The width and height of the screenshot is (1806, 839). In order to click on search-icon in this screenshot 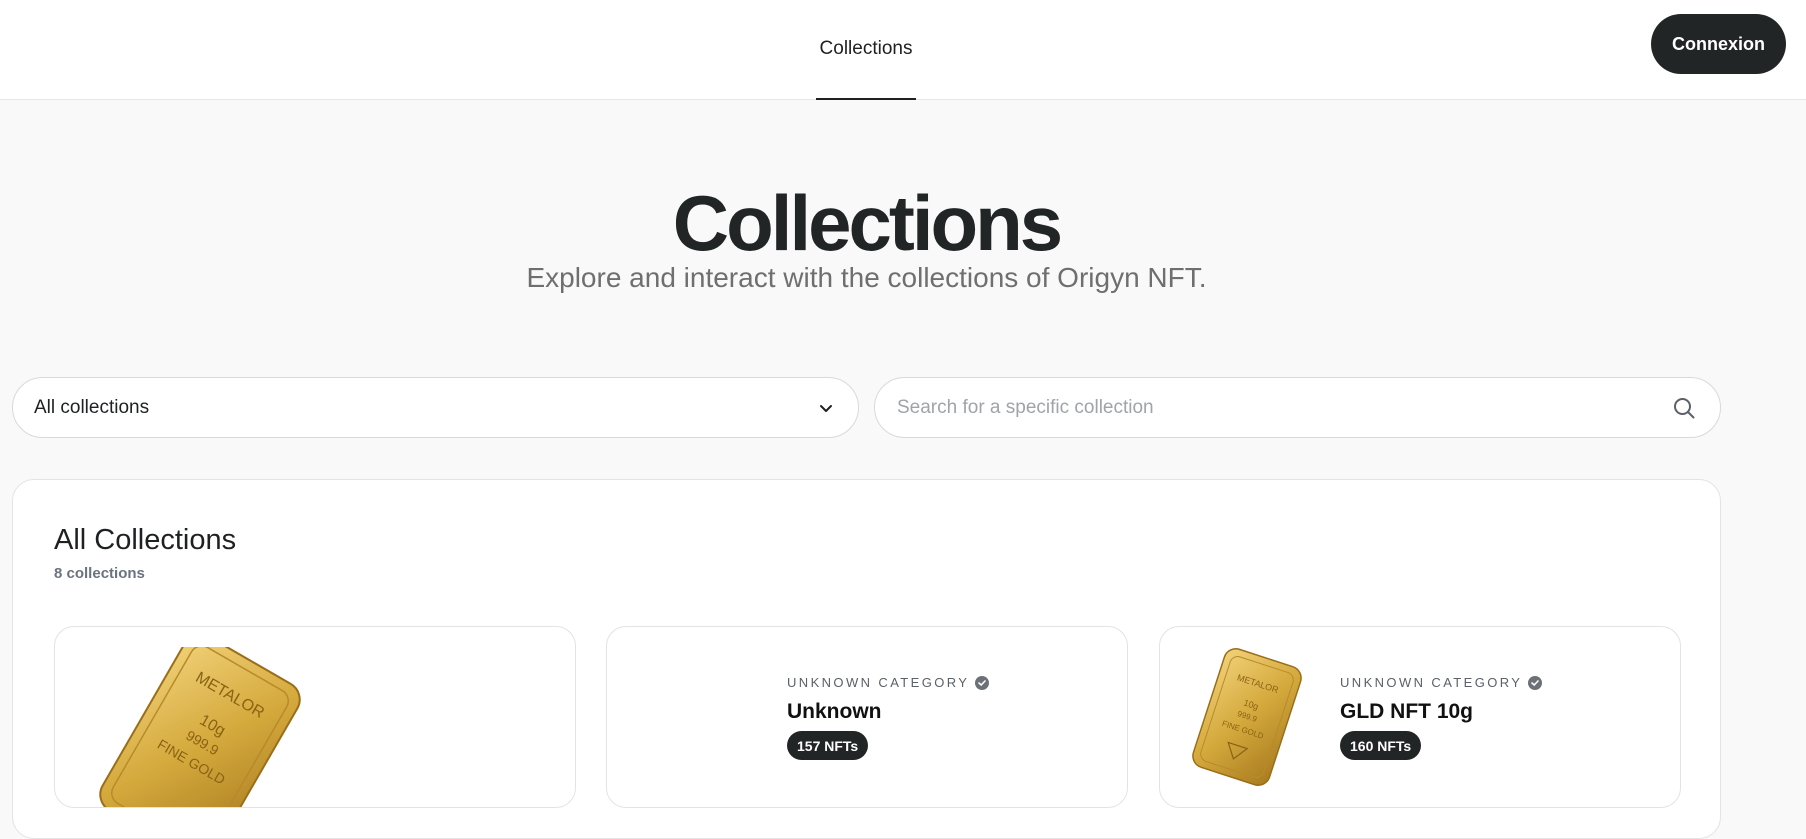, I will do `click(1684, 408)`.